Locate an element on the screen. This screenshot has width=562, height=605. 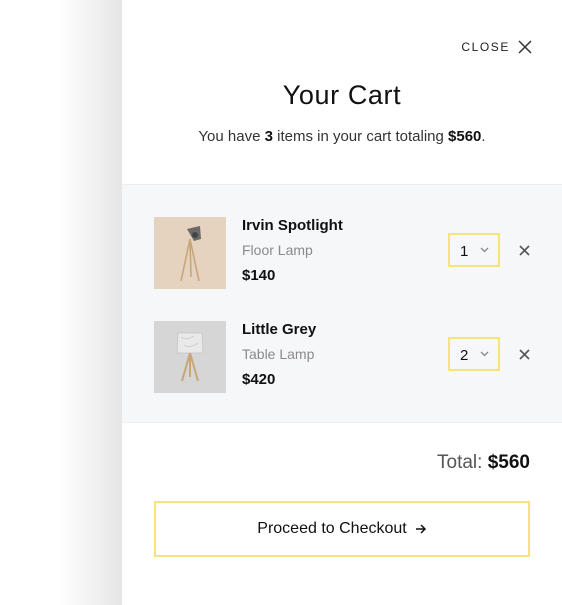
quantity-value: 1 is located at coordinates (464, 251).